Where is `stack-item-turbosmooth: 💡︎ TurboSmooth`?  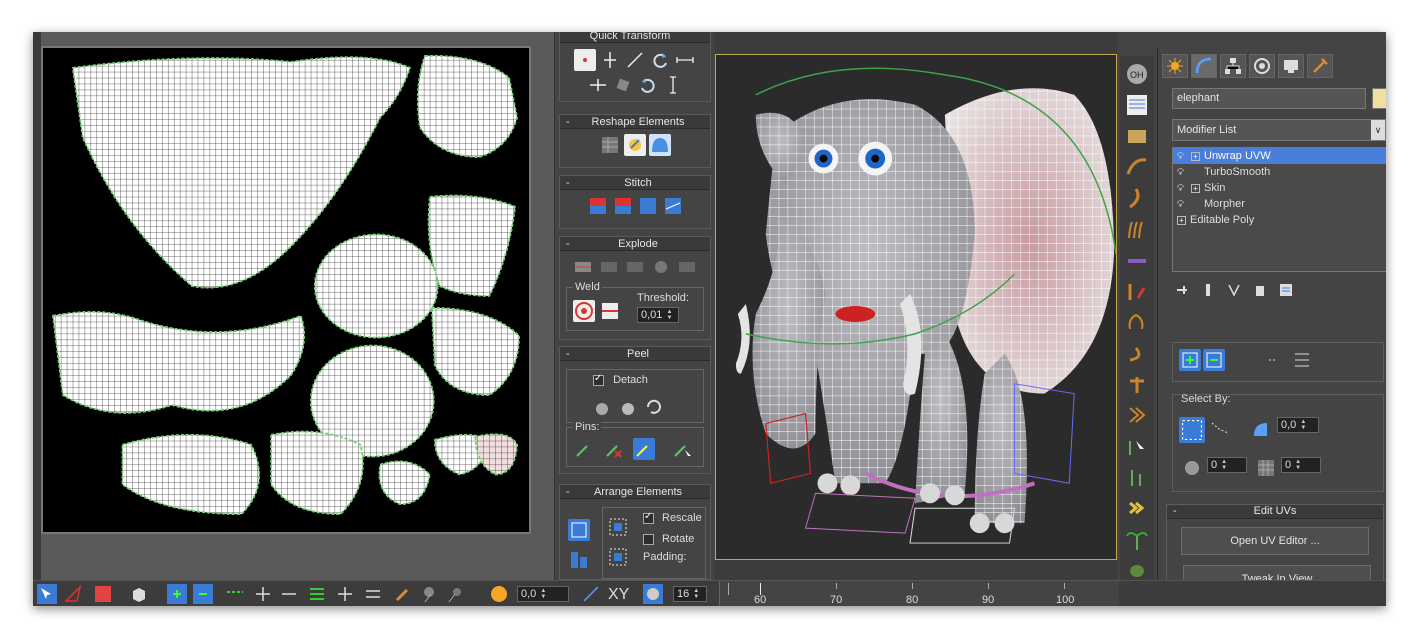 stack-item-turbosmooth: 💡︎ TurboSmooth is located at coordinates (1279, 172).